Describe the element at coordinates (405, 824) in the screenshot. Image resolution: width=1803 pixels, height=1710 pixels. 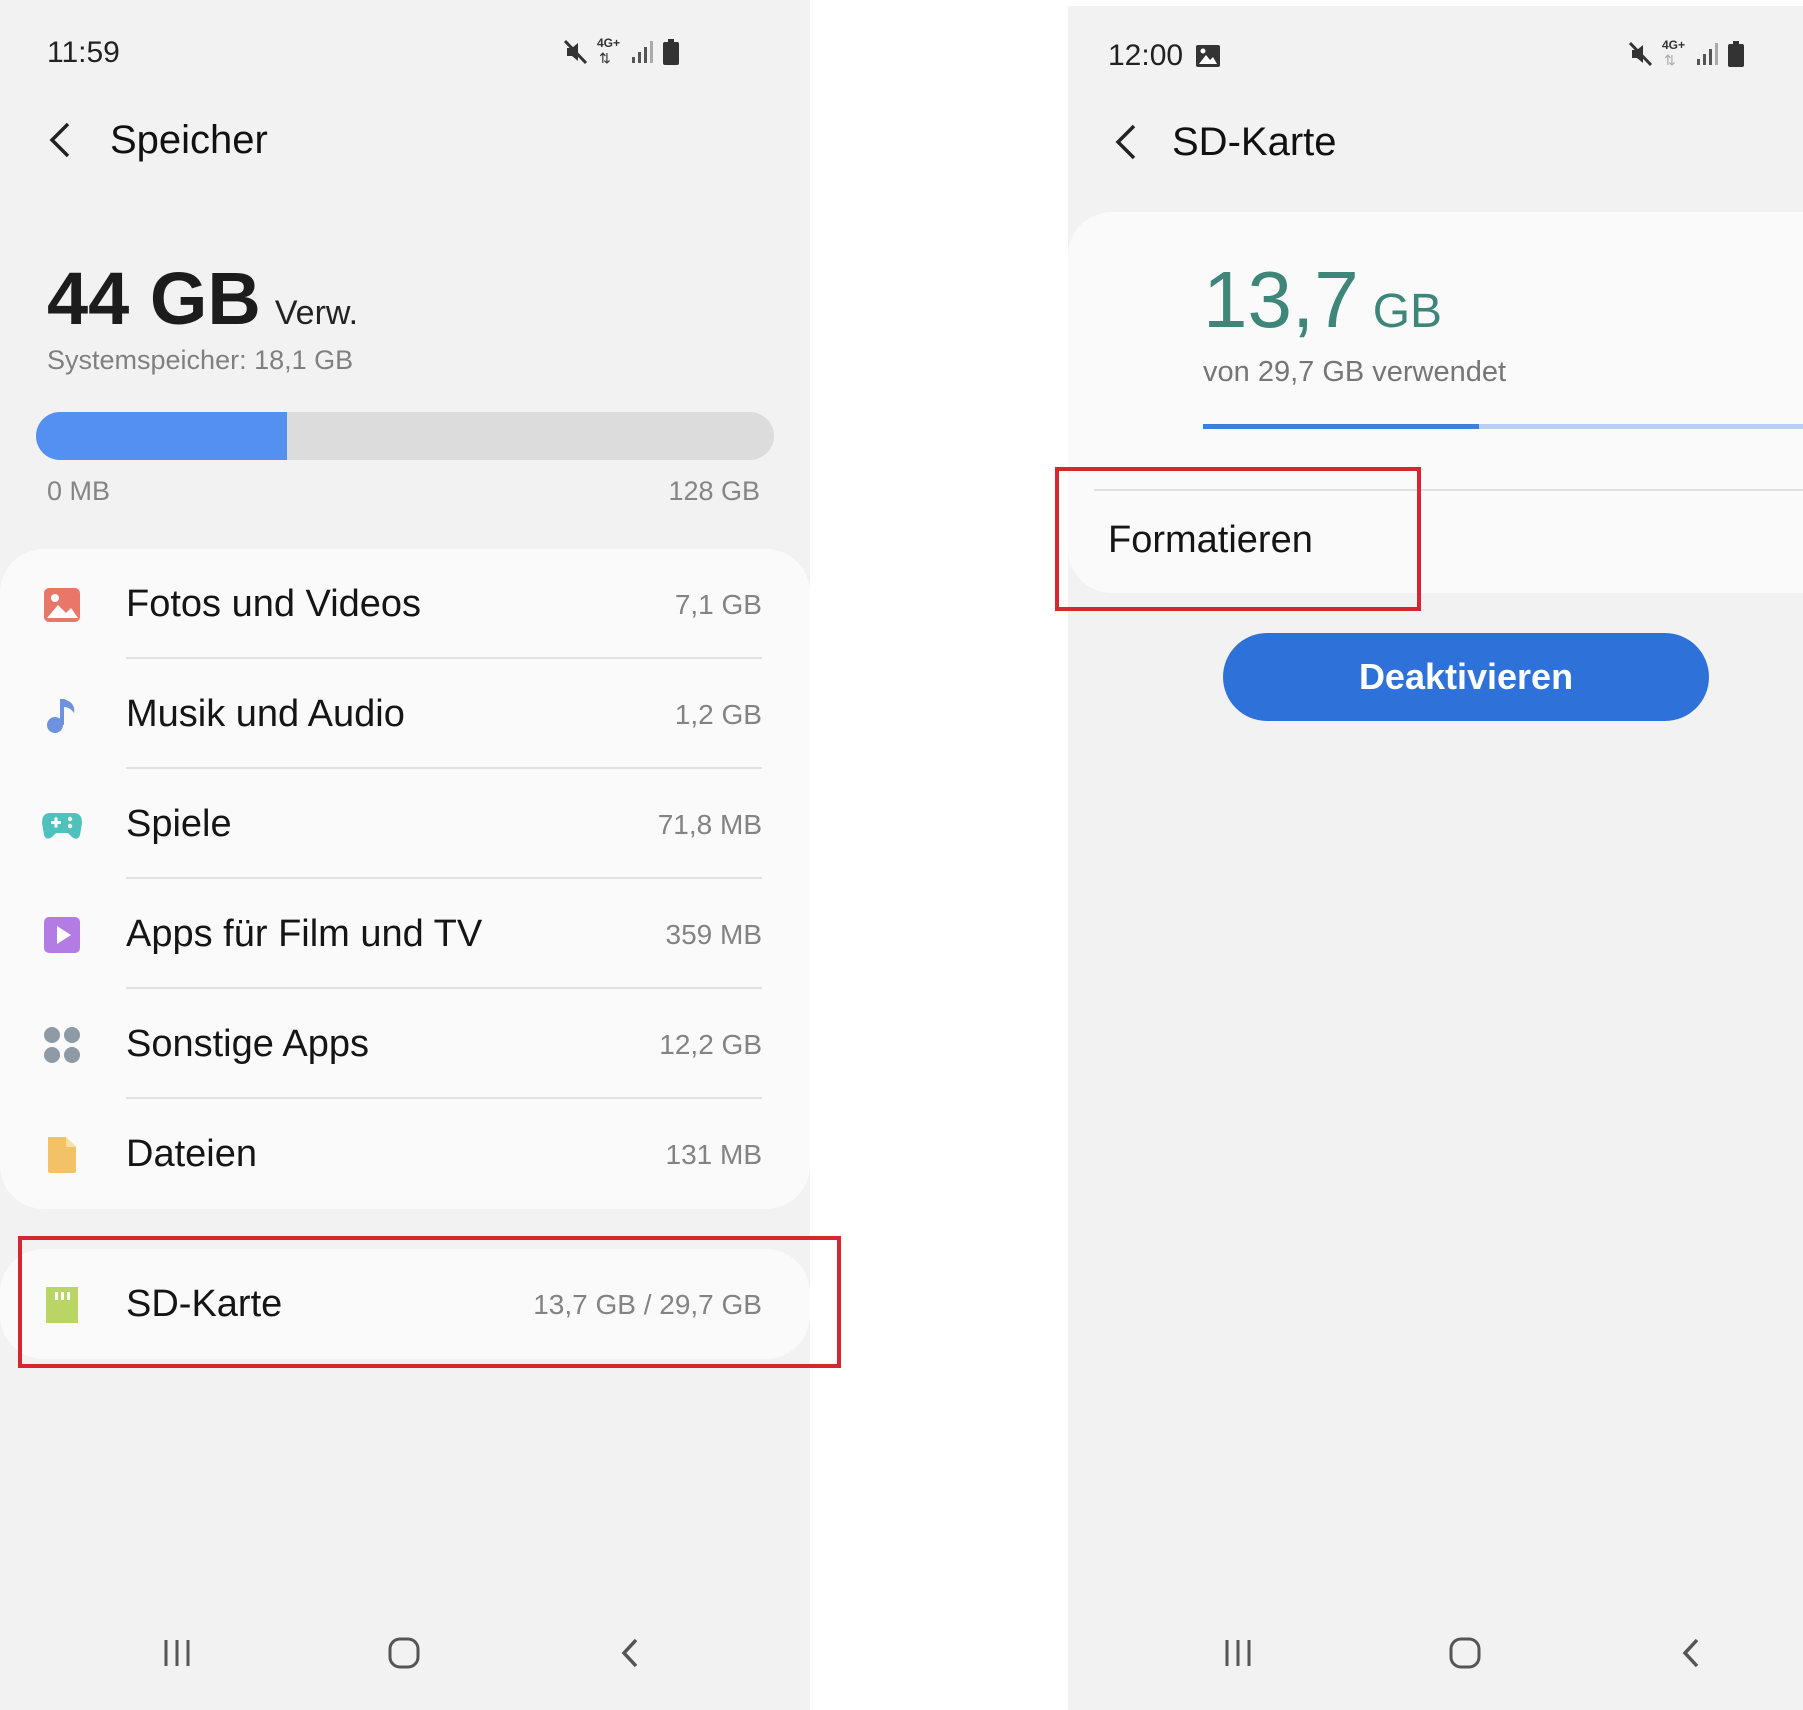
I see `list-item-games: Spiele 71,8 MB` at that location.